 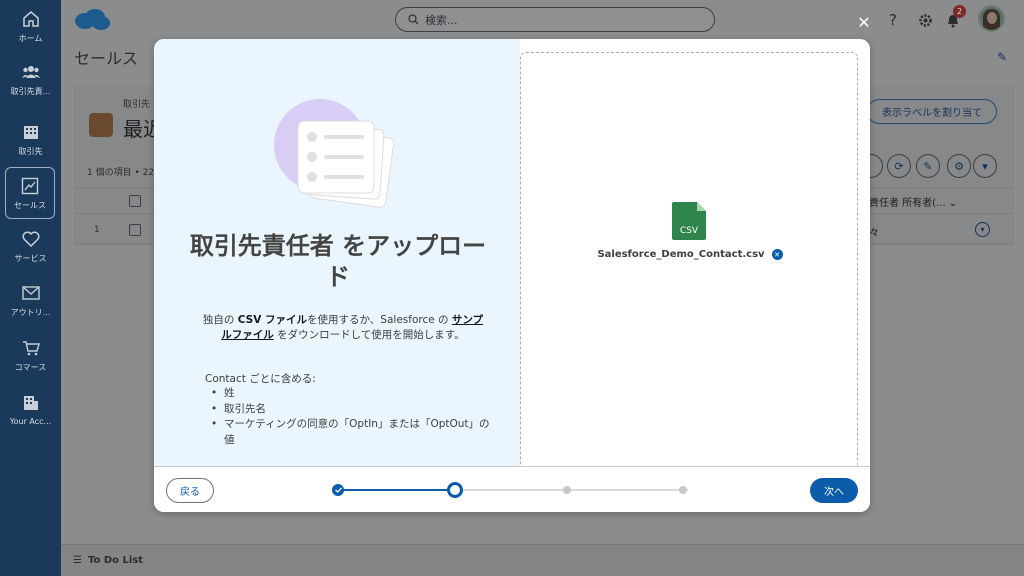 I want to click on progress-step-completed, so click(x=338, y=490).